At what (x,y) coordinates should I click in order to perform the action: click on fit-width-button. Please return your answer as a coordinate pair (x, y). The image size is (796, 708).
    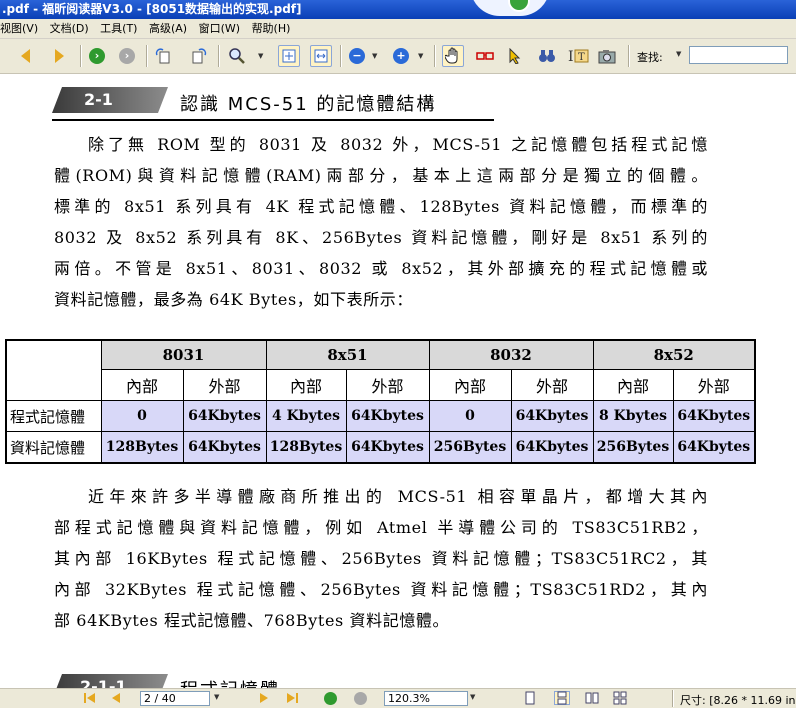
    Looking at the image, I should click on (321, 56).